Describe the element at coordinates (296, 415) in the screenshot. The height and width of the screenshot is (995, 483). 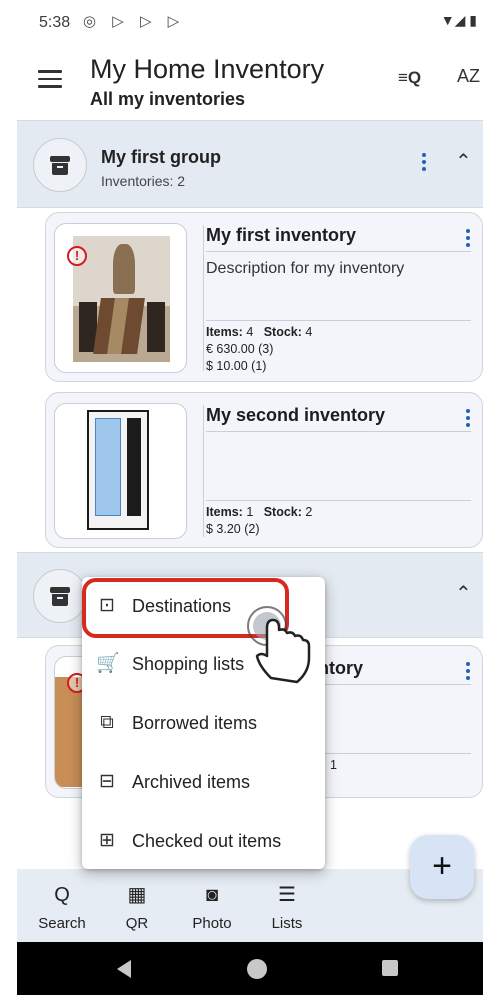
I see `inventory-name: My second inventory` at that location.